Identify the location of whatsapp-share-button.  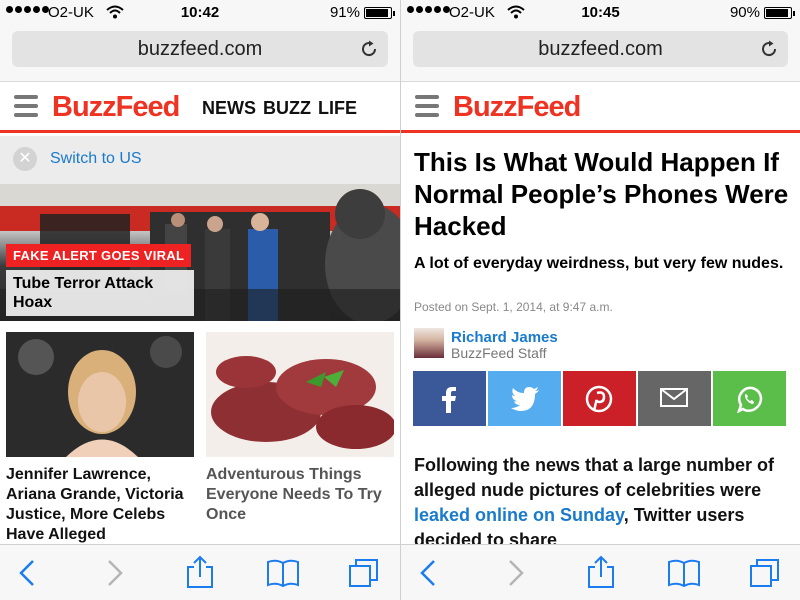
(749, 398).